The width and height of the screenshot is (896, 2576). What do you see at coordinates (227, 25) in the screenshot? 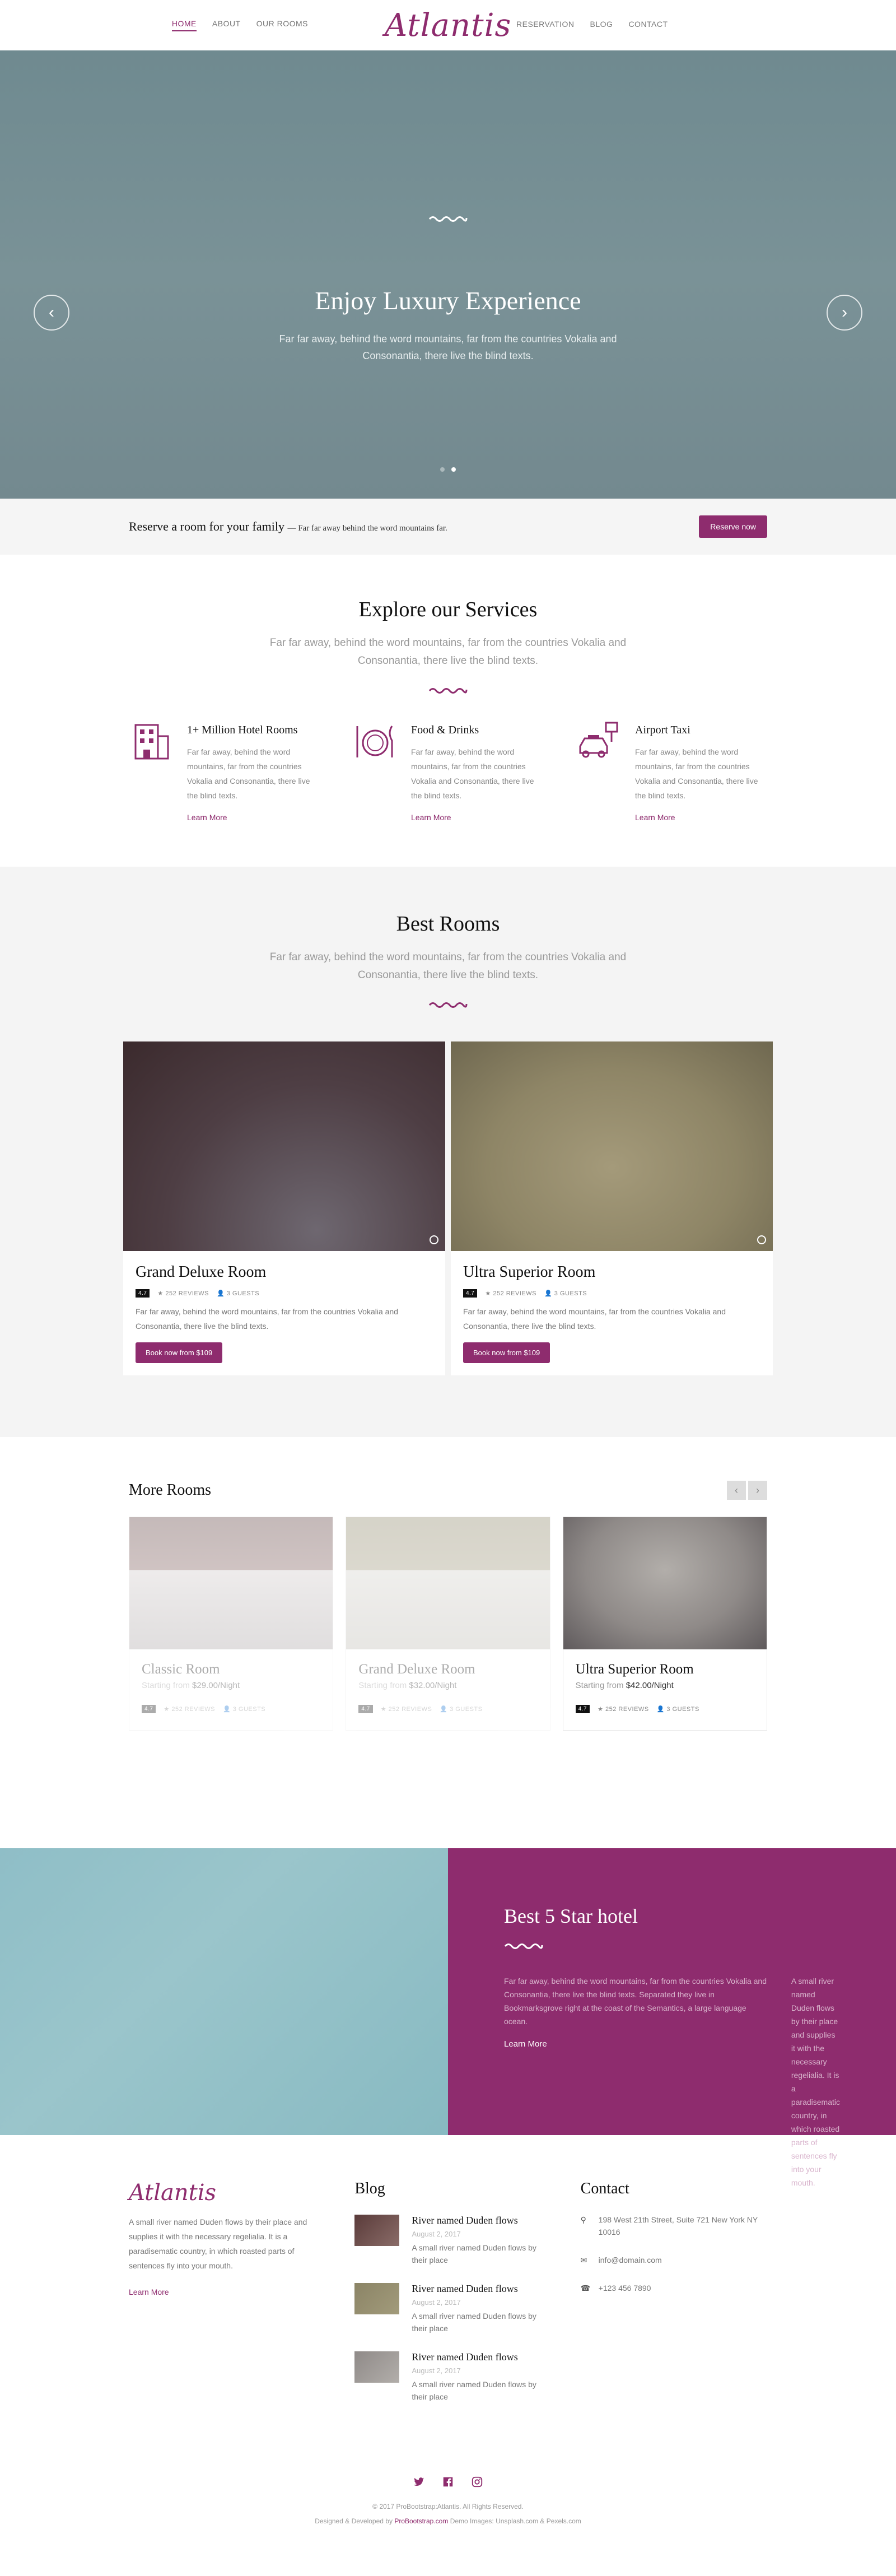
I see `nav-about: About` at bounding box center [227, 25].